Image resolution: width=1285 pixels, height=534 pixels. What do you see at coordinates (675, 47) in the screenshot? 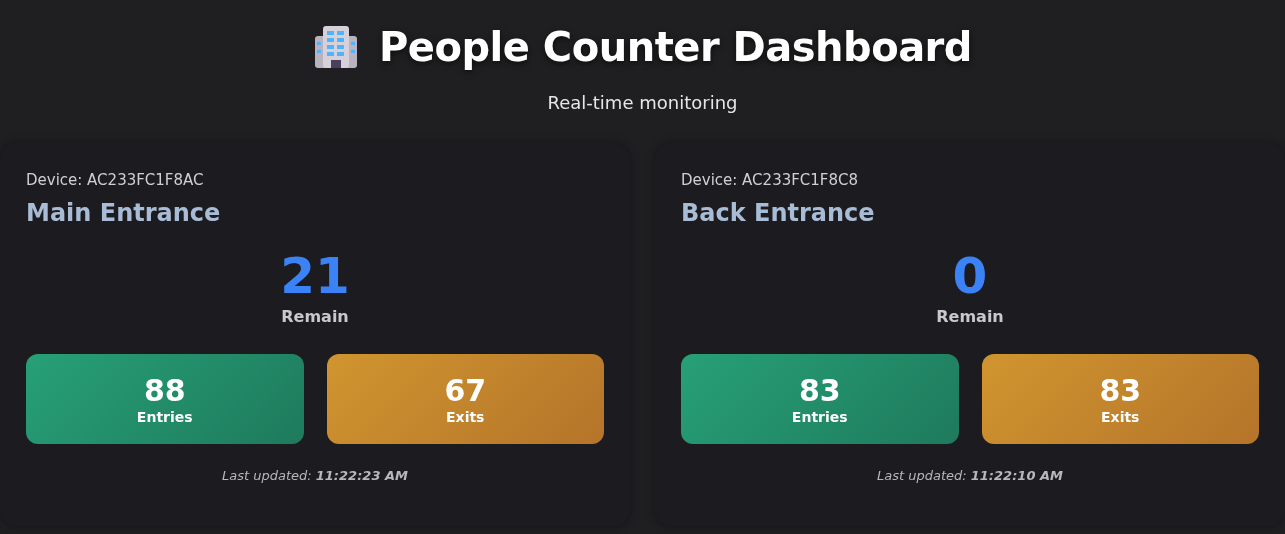
I see `dashboard-title: People Counter Dashboard` at bounding box center [675, 47].